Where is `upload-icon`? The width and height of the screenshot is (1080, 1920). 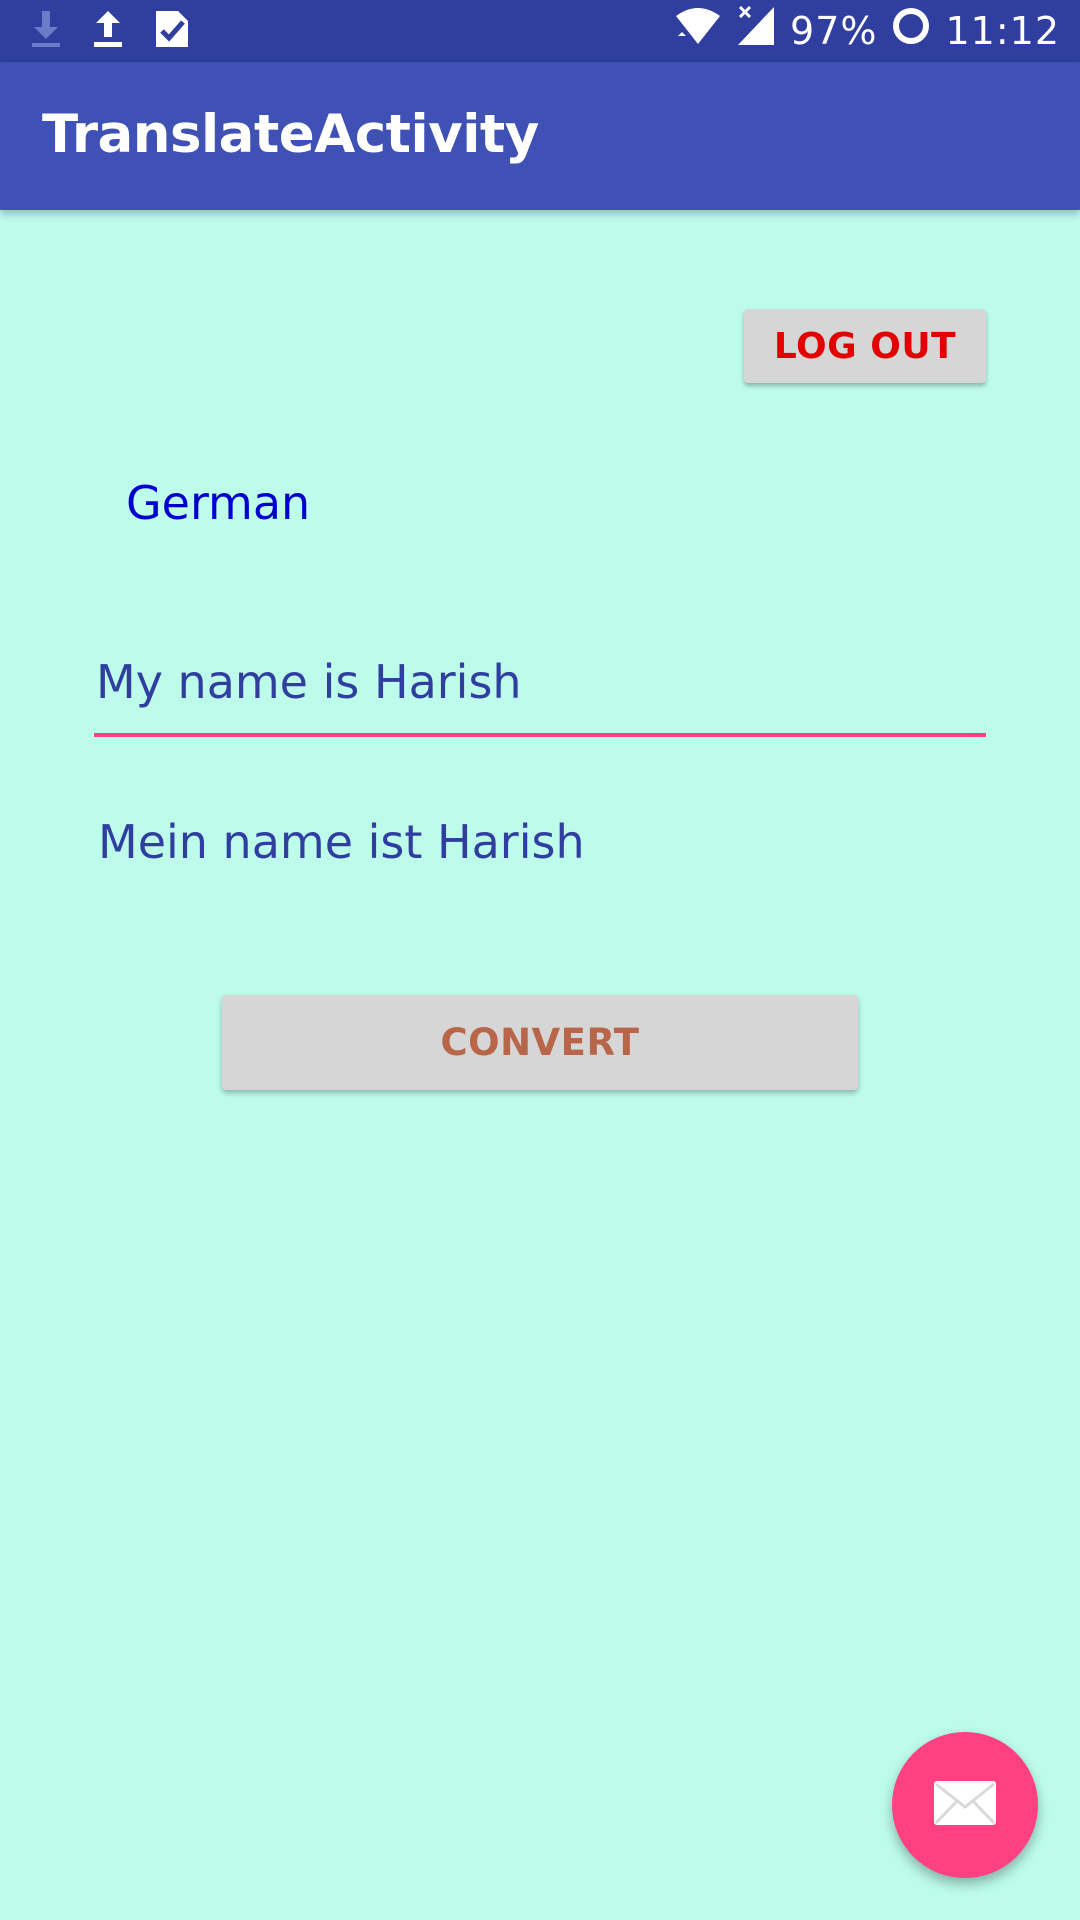 upload-icon is located at coordinates (108, 31).